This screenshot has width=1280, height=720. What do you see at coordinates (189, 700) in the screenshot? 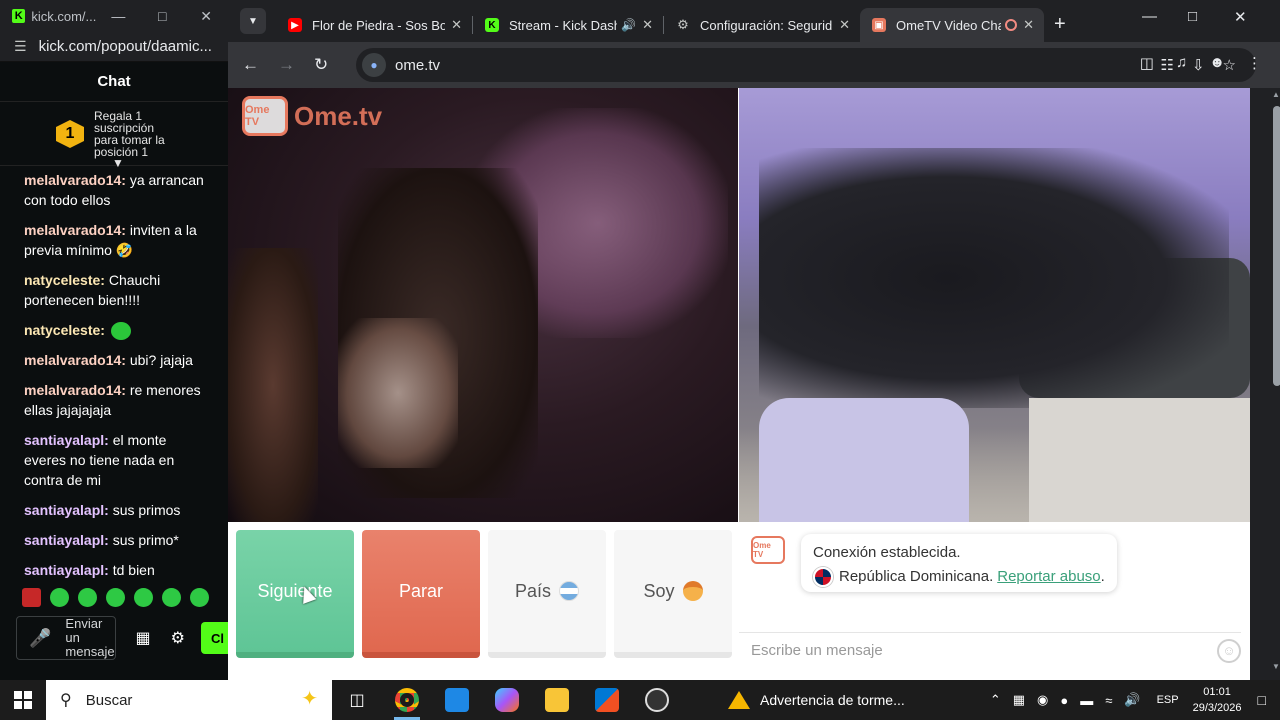
I see `taskbar-search: ⚲ Buscar ✦` at bounding box center [189, 700].